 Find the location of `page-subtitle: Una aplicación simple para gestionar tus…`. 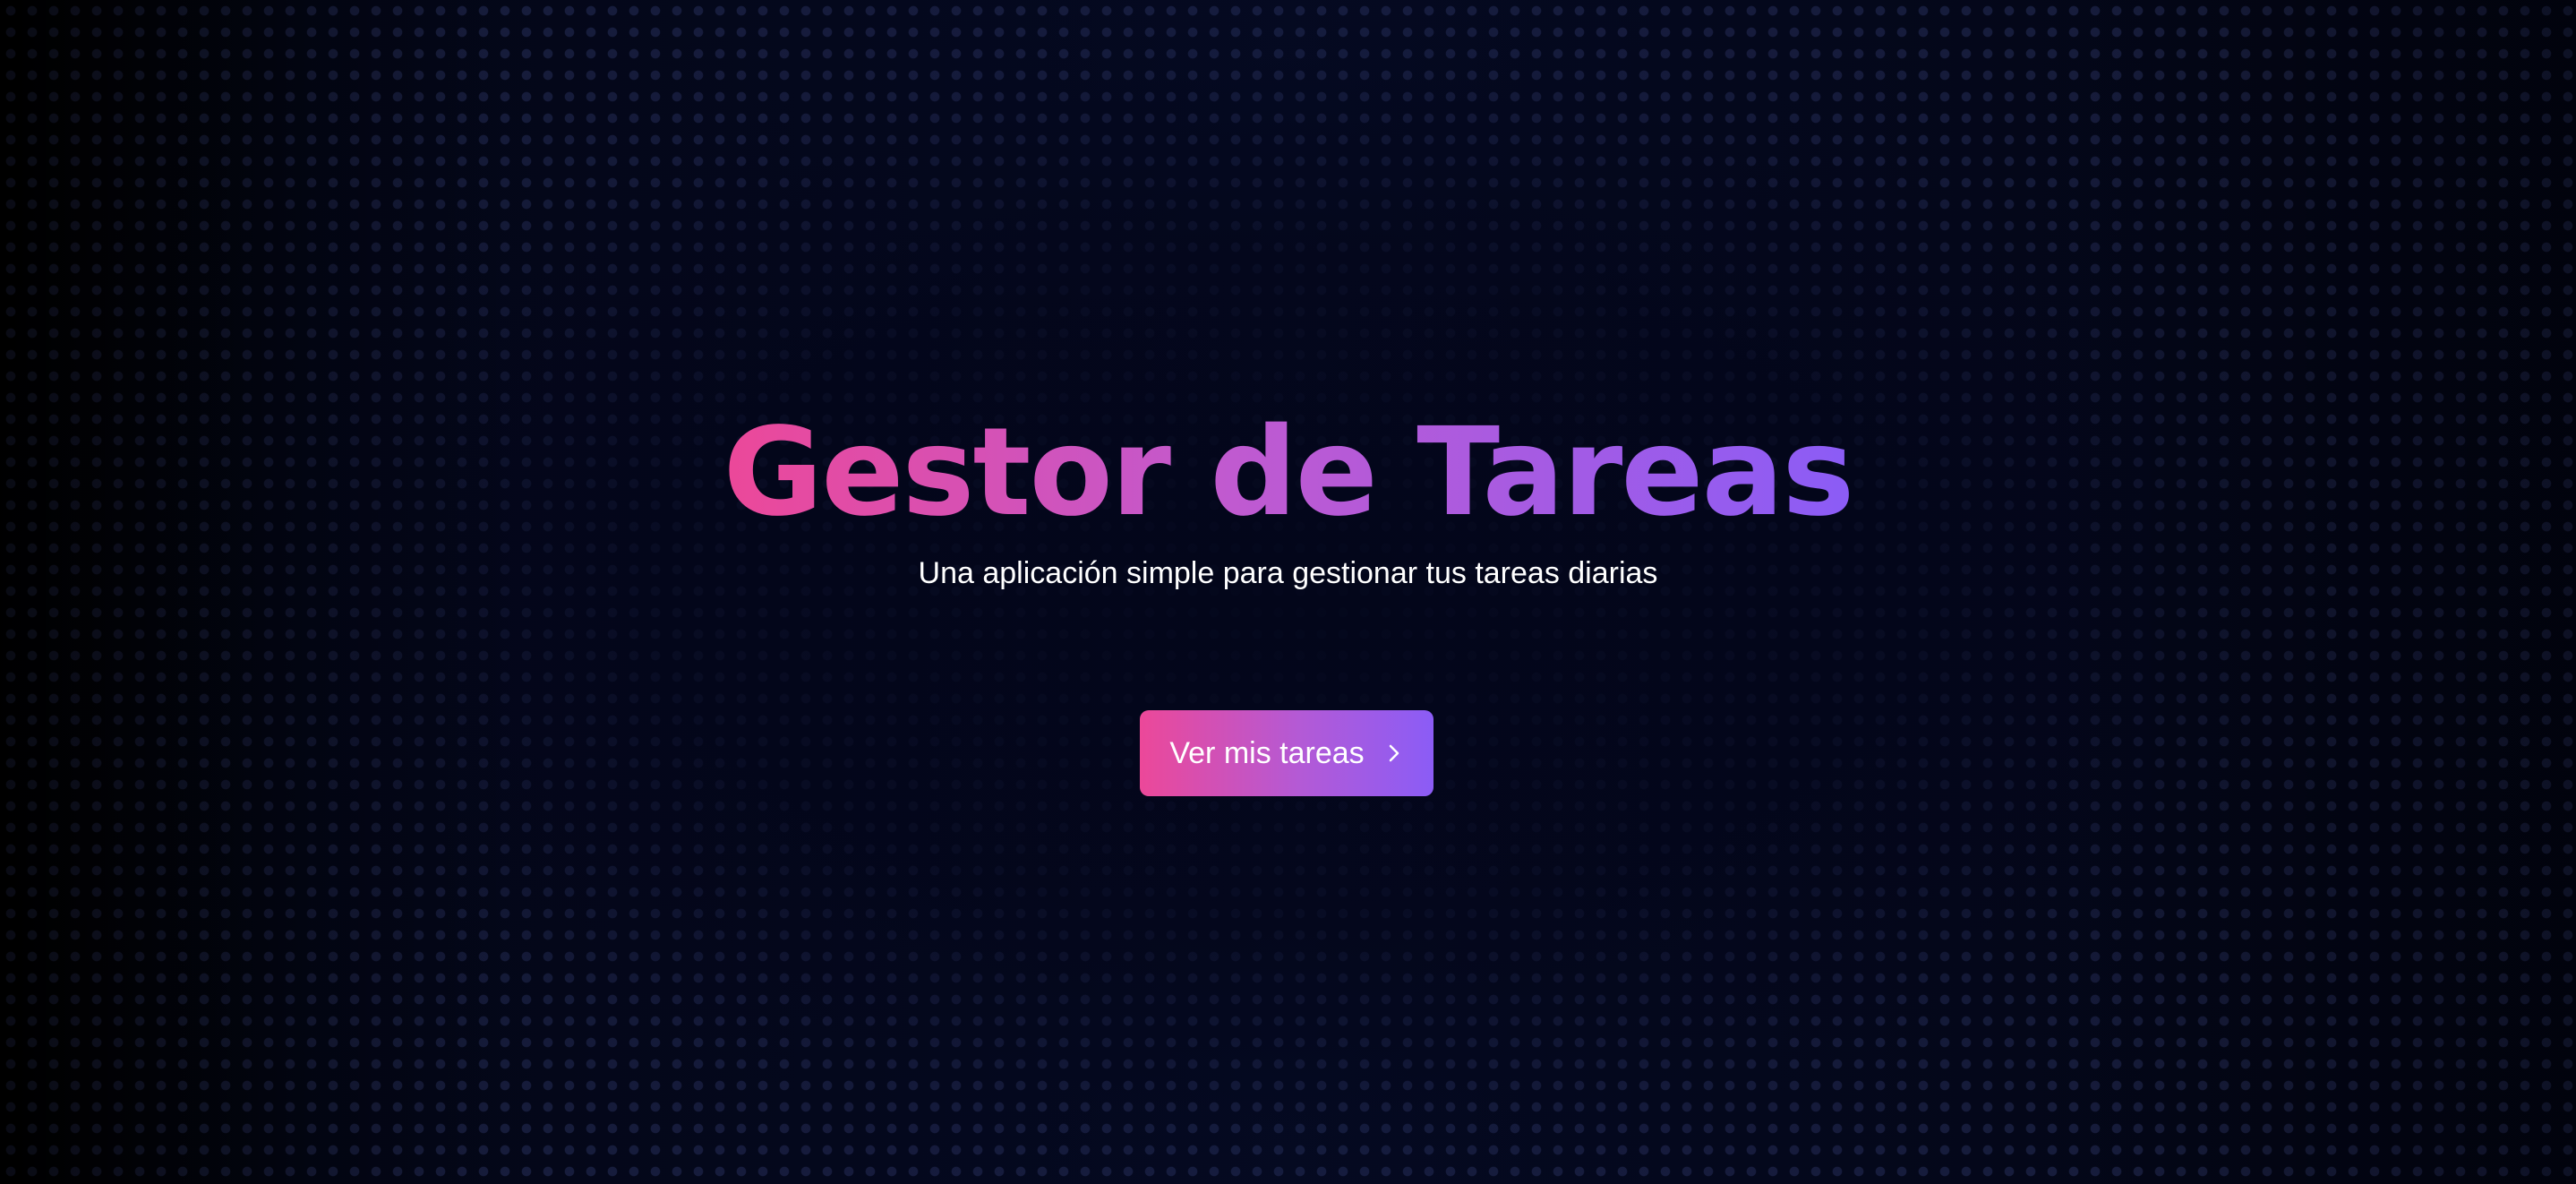

page-subtitle: Una aplicación simple para gestionar tus… is located at coordinates (1288, 573).